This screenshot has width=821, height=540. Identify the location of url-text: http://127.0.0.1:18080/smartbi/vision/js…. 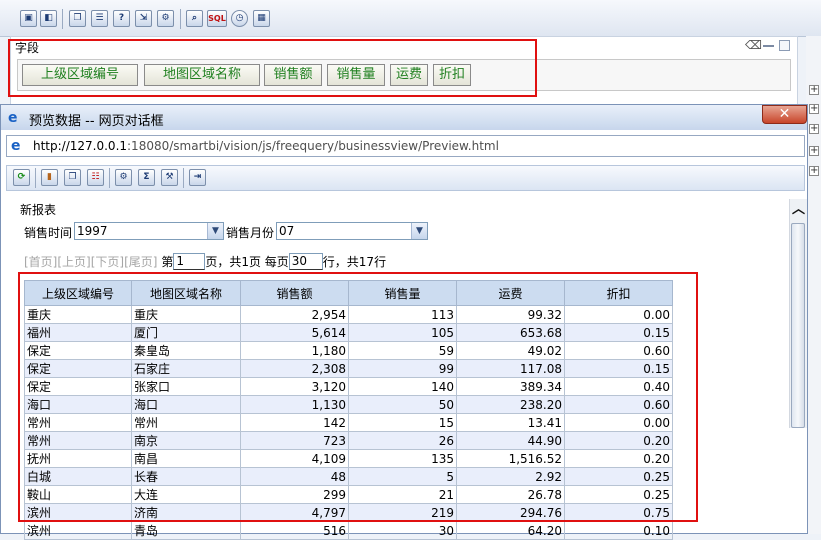
(266, 146).